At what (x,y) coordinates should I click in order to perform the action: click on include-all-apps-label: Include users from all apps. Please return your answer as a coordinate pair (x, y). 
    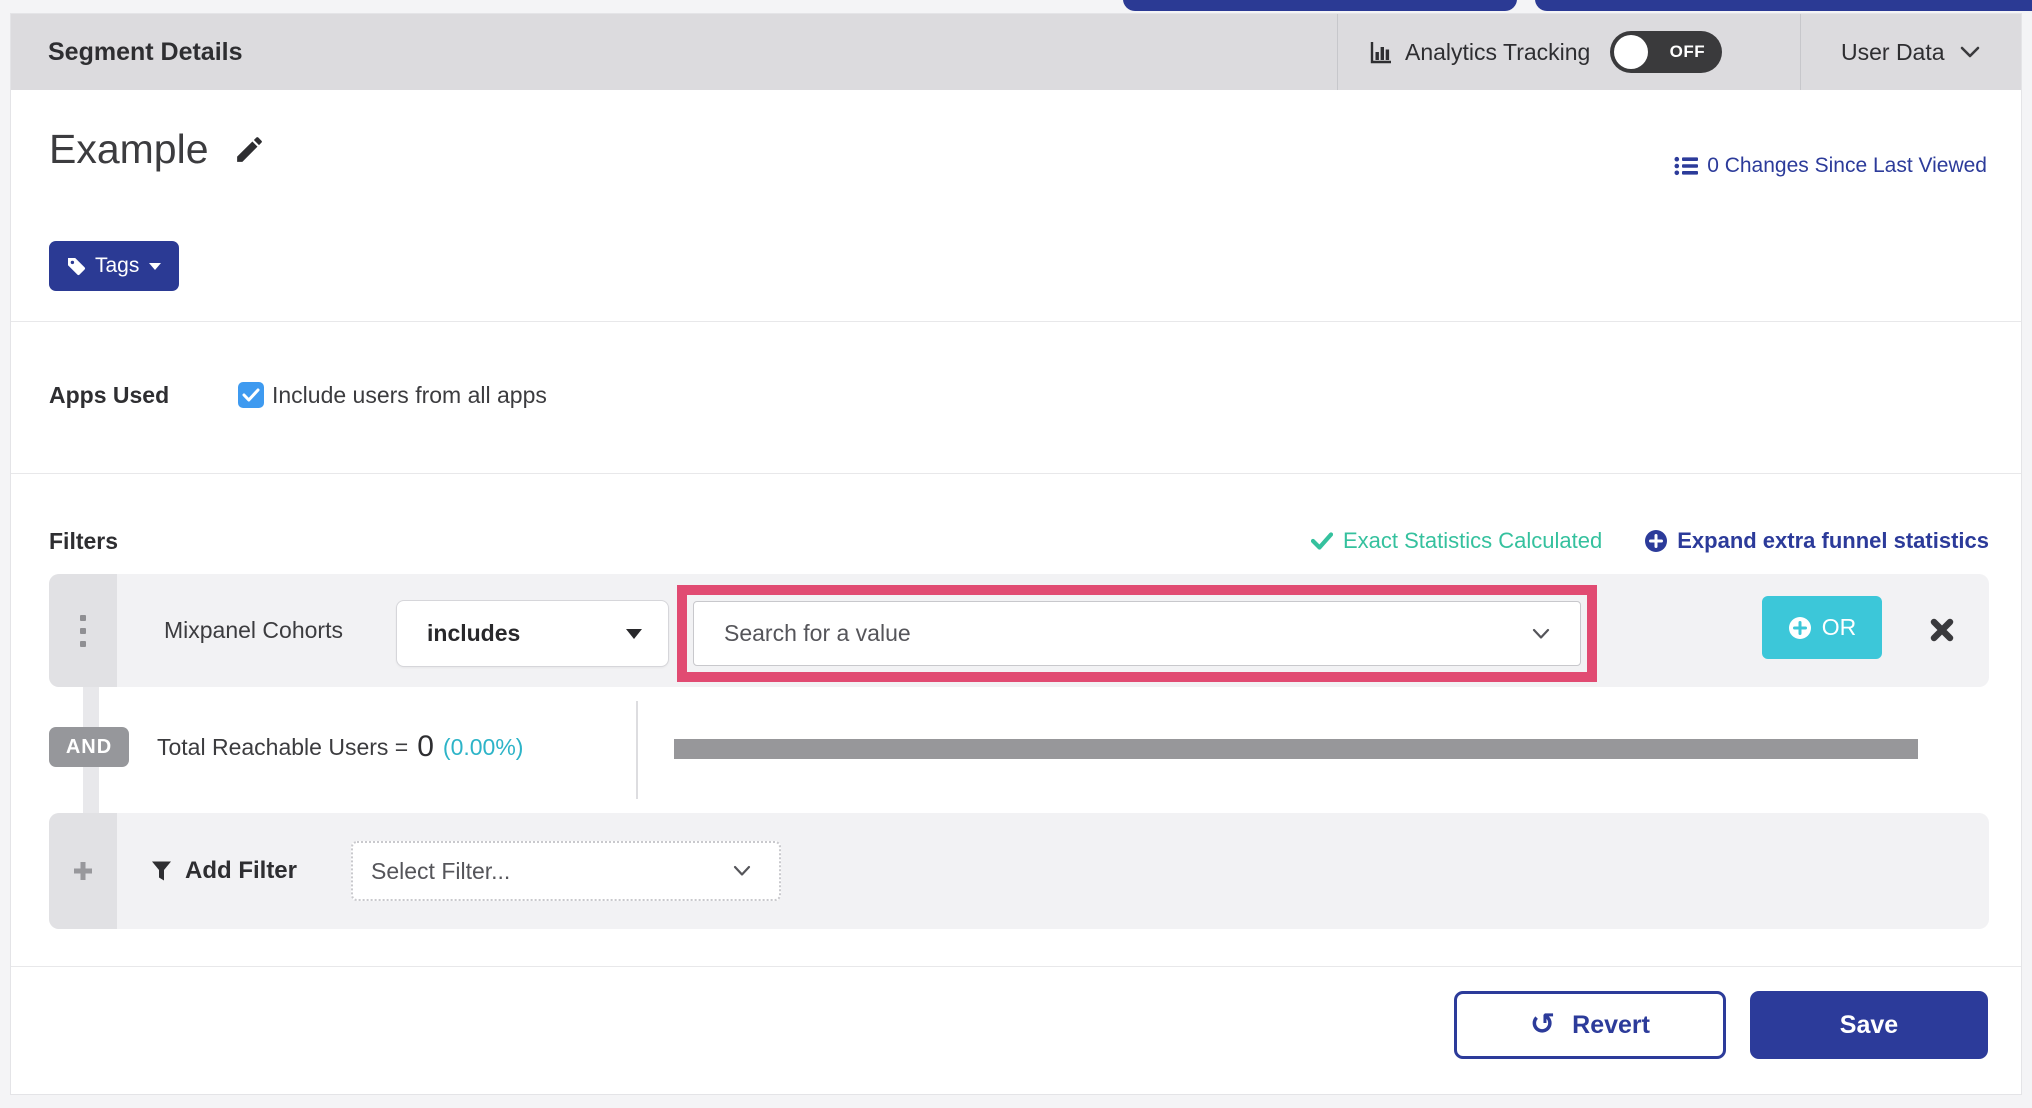
    Looking at the image, I should click on (409, 394).